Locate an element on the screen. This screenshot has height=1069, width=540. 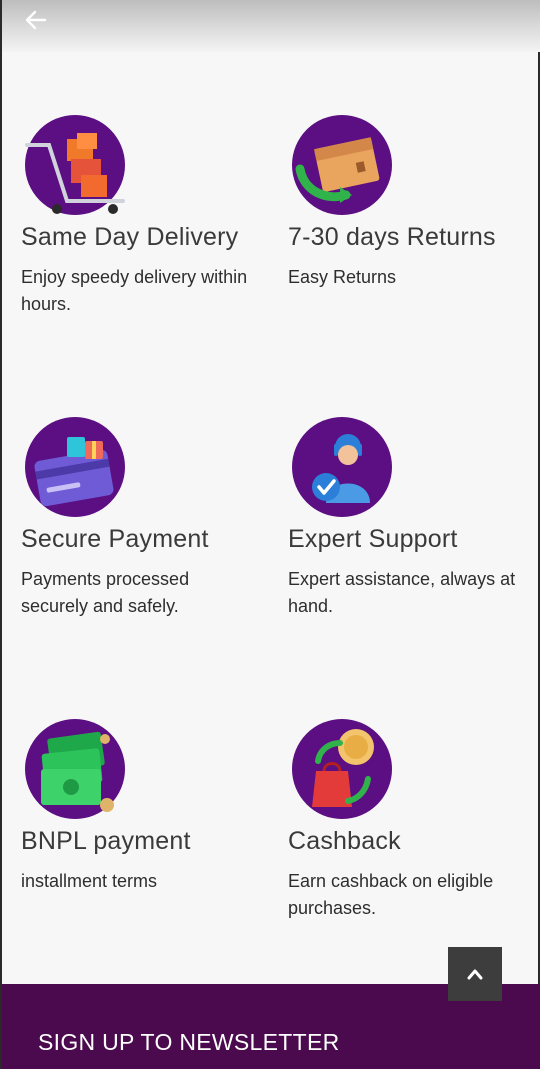
top-bar is located at coordinates (271, 26).